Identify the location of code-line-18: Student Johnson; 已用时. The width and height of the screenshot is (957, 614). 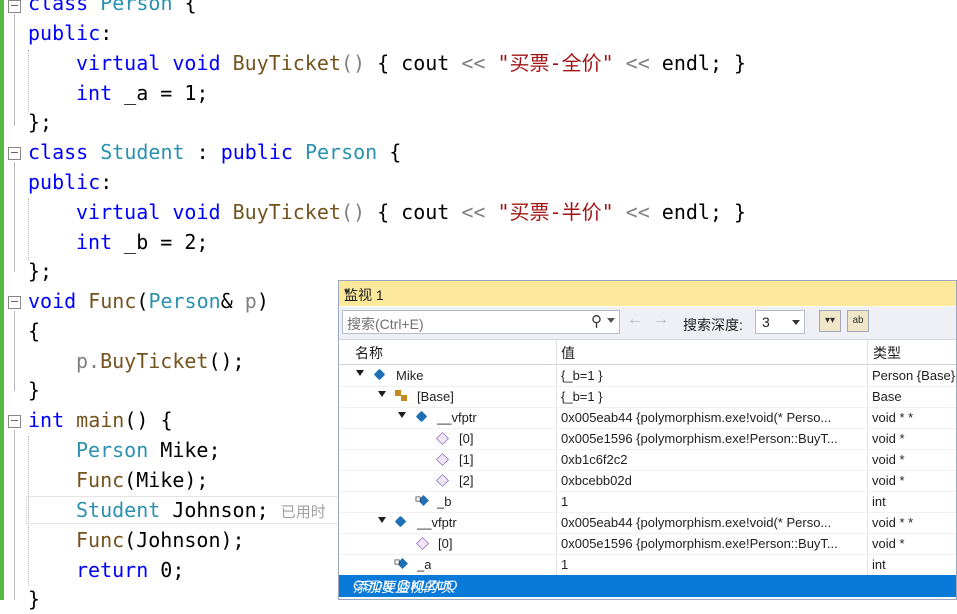
(201, 510).